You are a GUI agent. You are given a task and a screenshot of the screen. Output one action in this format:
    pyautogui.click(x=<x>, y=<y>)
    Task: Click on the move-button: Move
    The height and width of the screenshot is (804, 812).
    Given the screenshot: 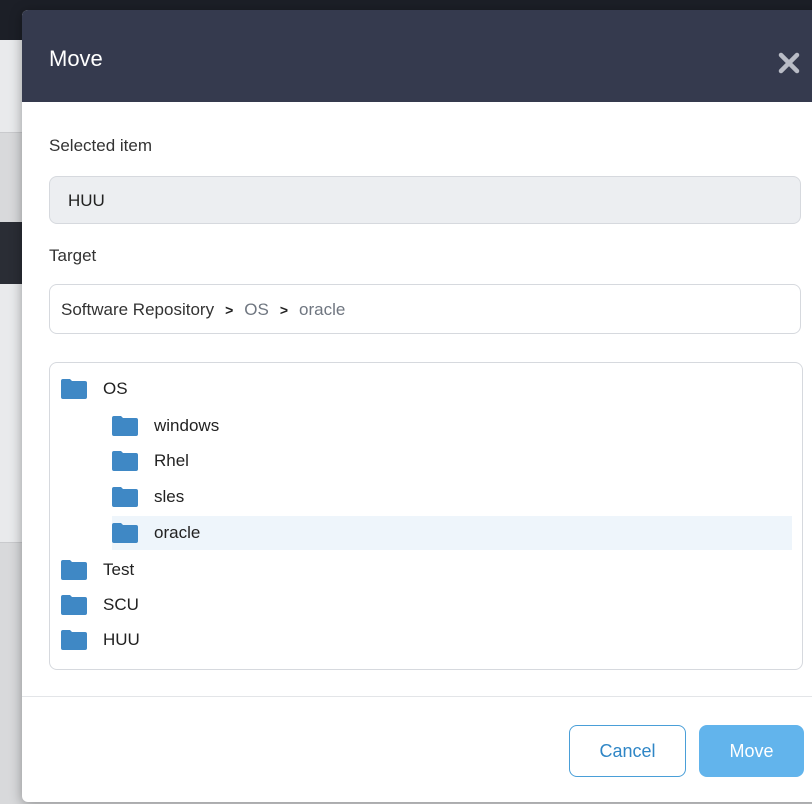 What is the action you would take?
    pyautogui.click(x=751, y=751)
    